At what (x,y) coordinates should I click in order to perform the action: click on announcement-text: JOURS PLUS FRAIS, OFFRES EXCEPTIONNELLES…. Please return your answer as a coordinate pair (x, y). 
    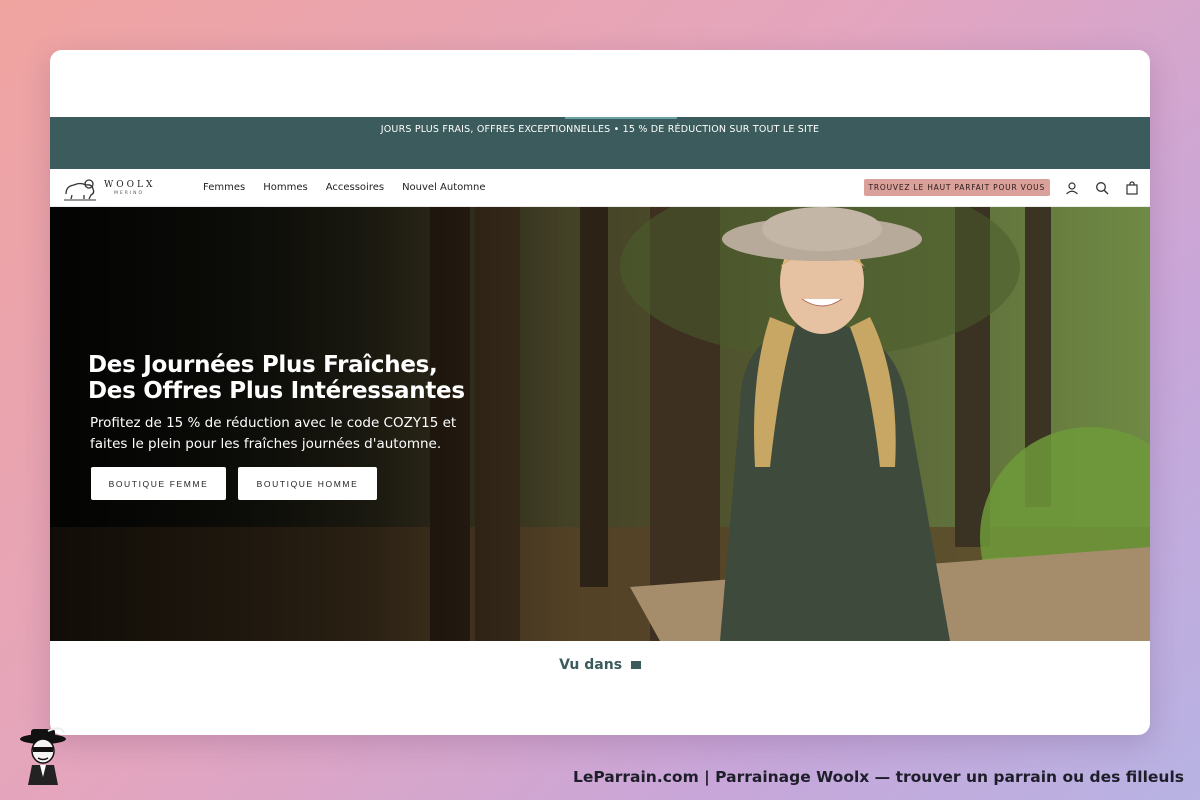
    Looking at the image, I should click on (600, 129).